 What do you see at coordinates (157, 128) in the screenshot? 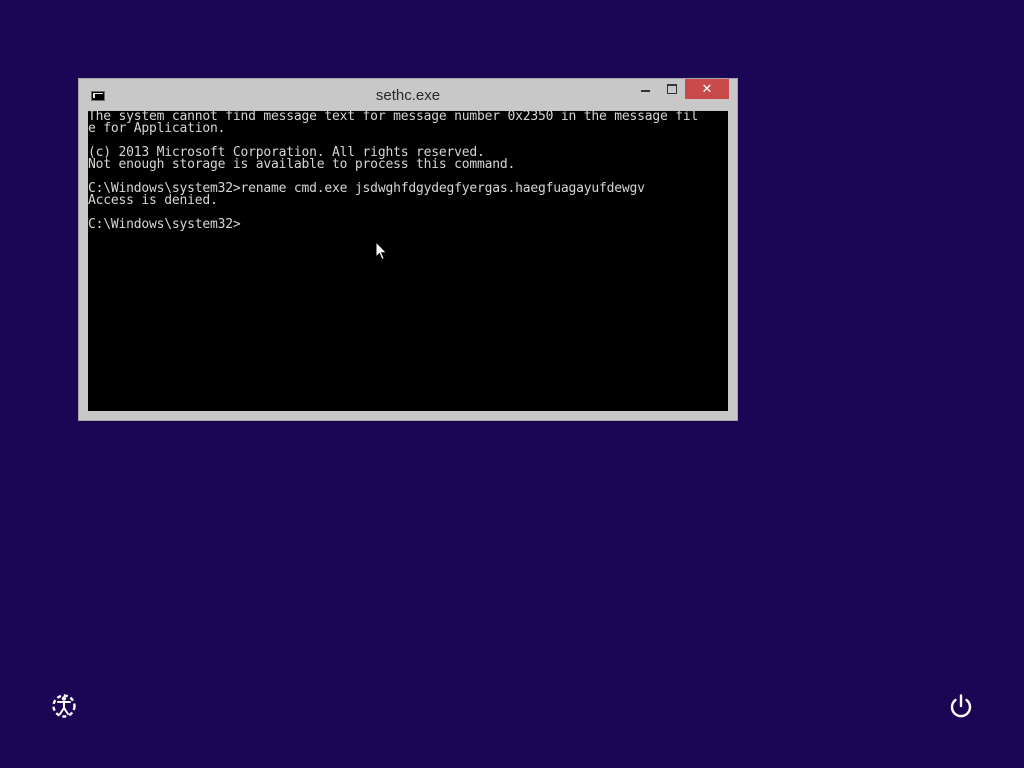
I see `console-line: e for Application.` at bounding box center [157, 128].